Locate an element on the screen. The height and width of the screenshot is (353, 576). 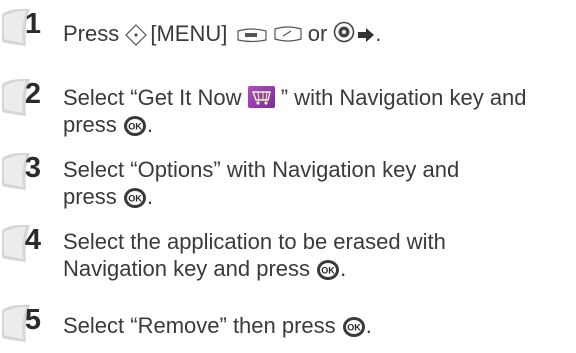
step-number: 4 is located at coordinates (33, 240).